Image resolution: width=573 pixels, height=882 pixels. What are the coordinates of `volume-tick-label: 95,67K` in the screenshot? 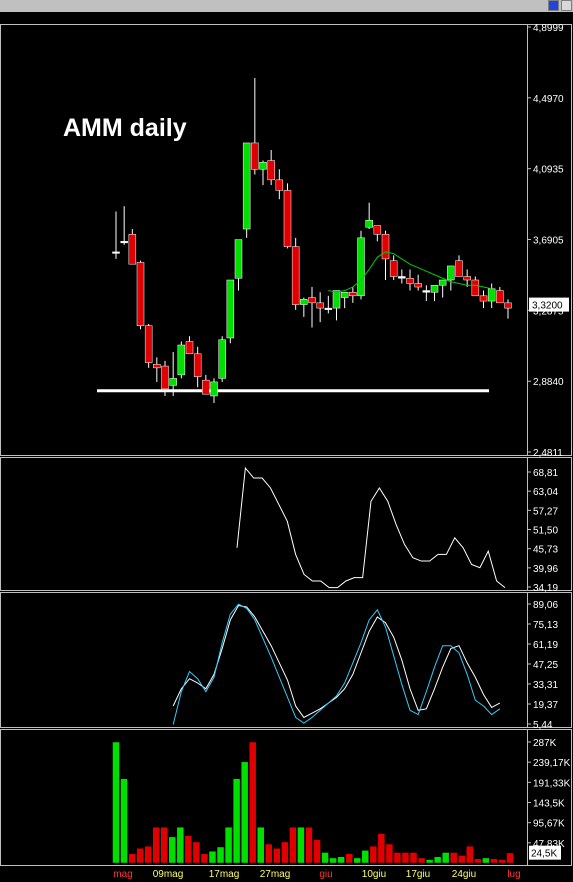 It's located at (549, 824).